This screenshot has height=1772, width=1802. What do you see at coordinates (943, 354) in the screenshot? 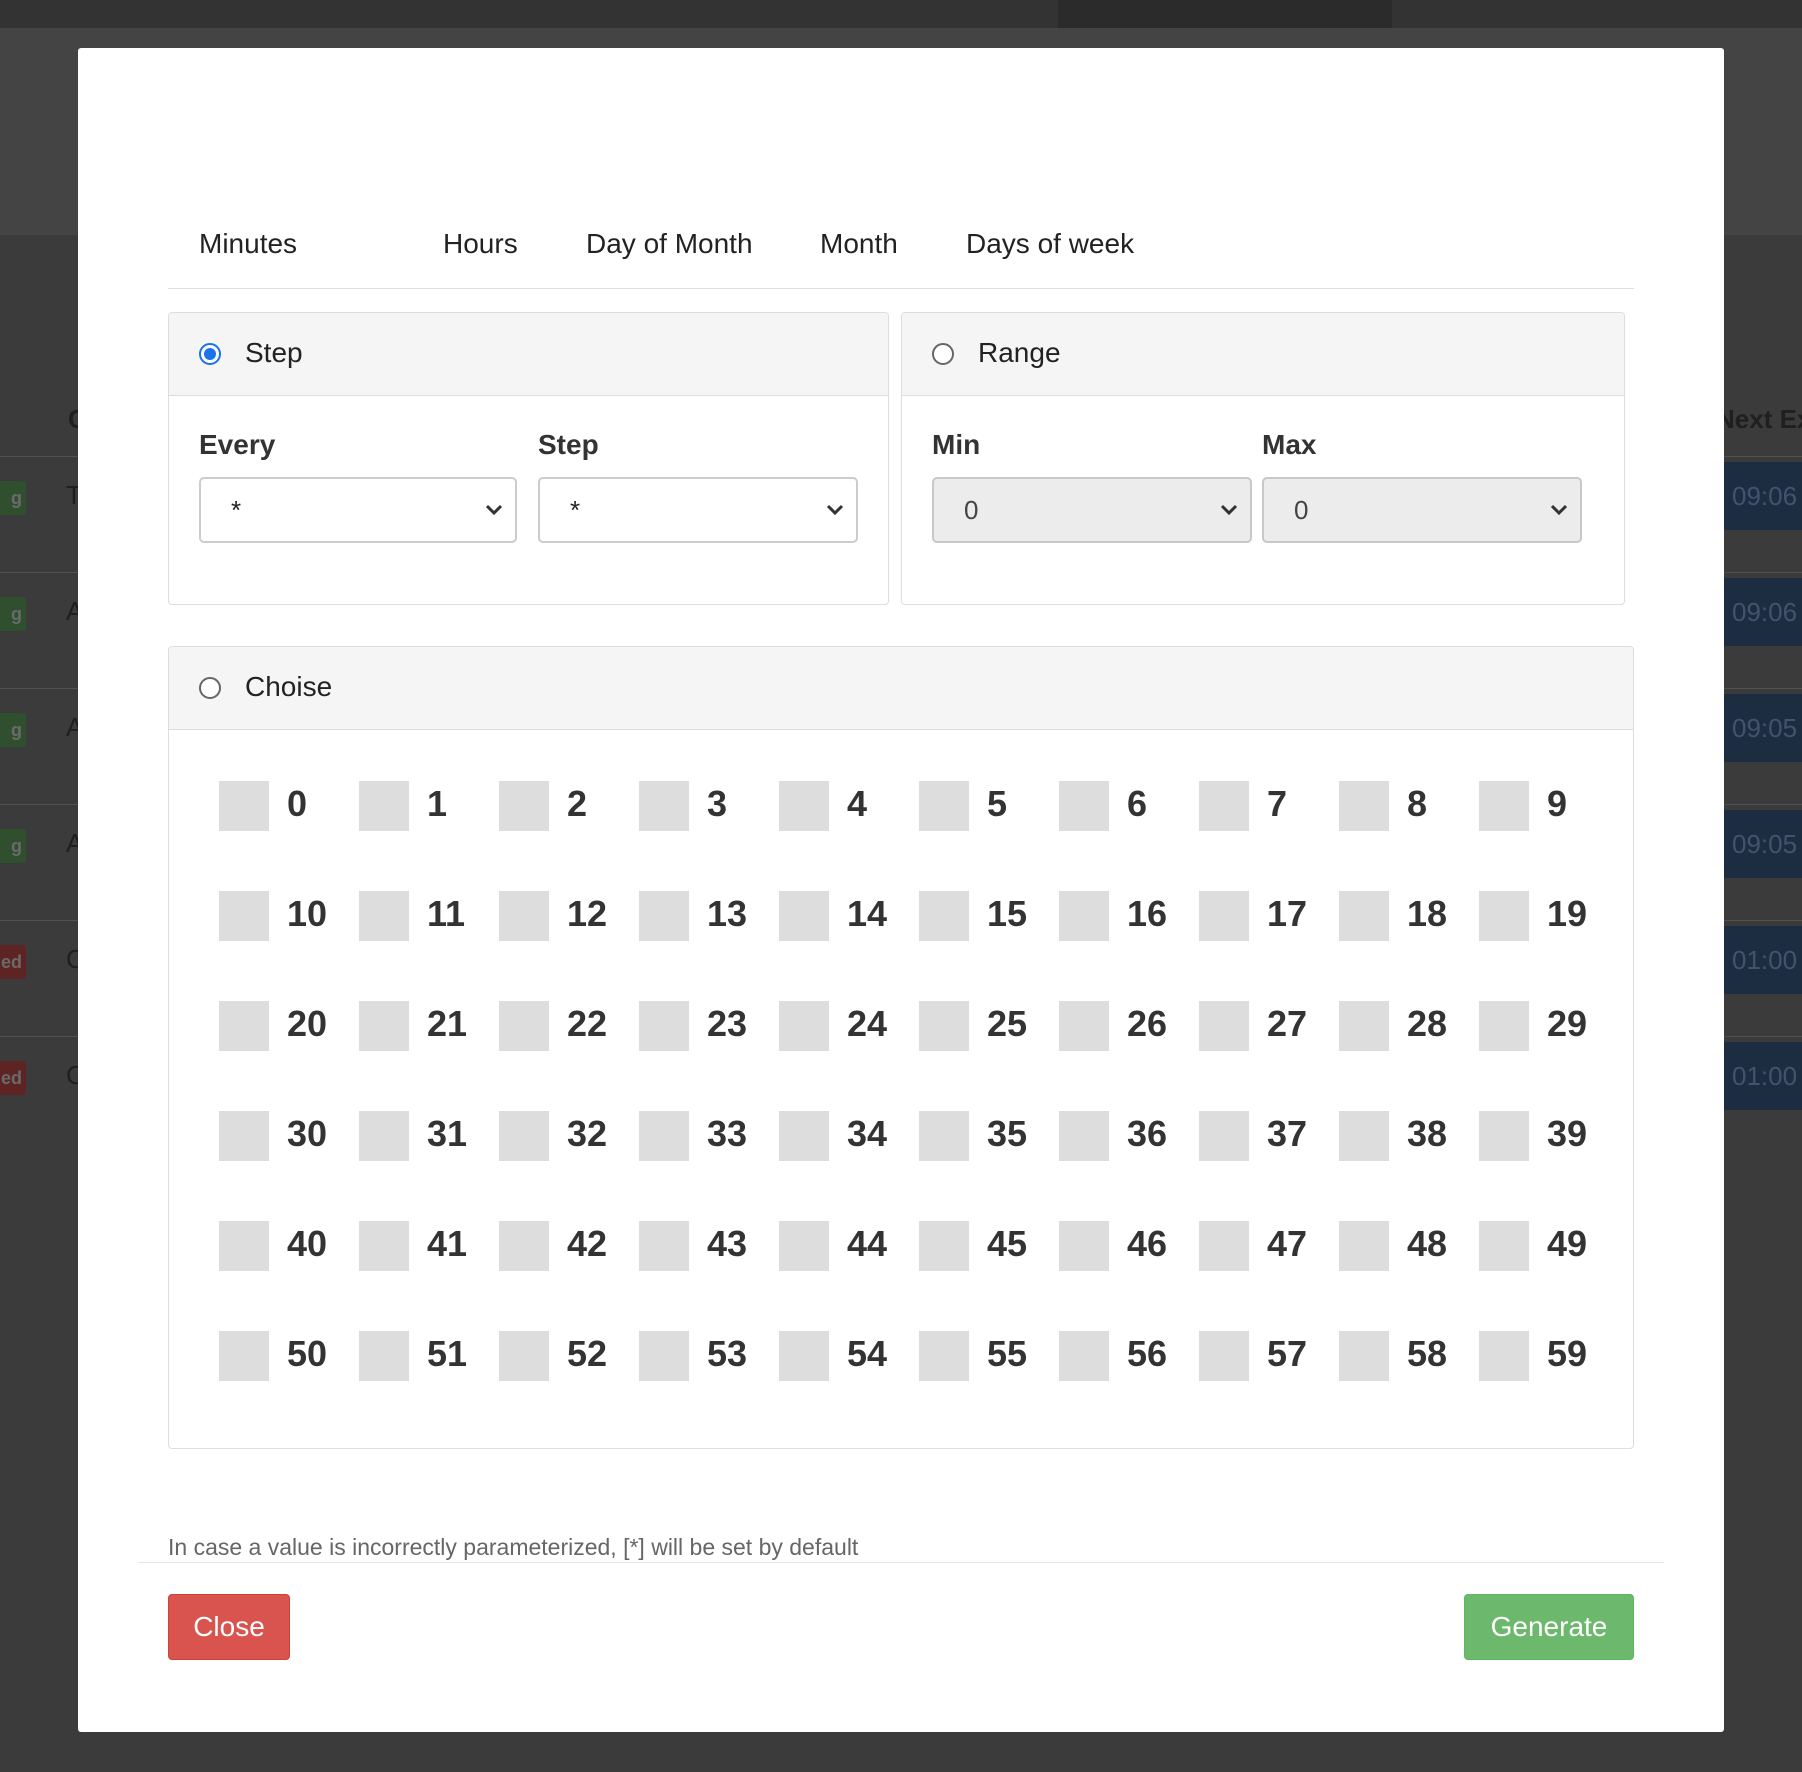
I see `range-radio` at bounding box center [943, 354].